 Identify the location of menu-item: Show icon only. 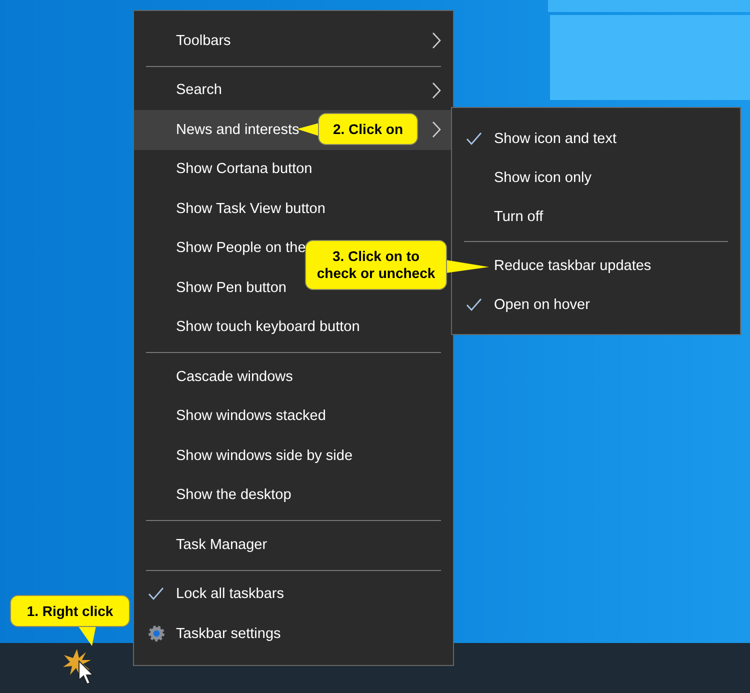
(596, 177).